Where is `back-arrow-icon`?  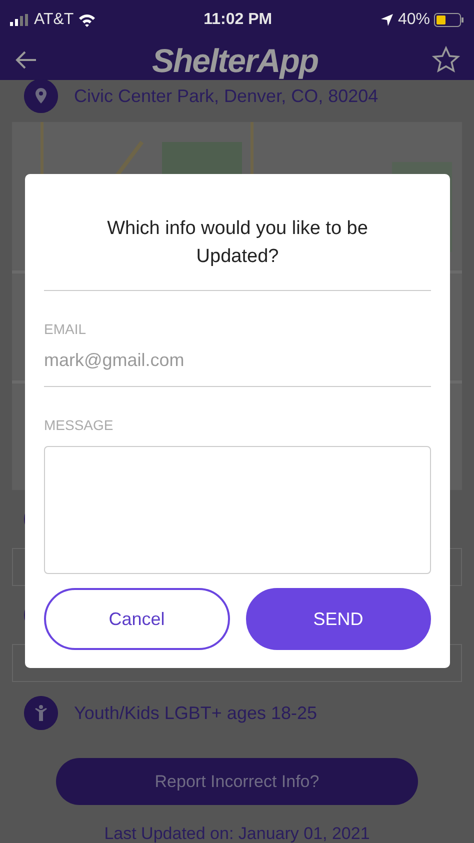 back-arrow-icon is located at coordinates (26, 60).